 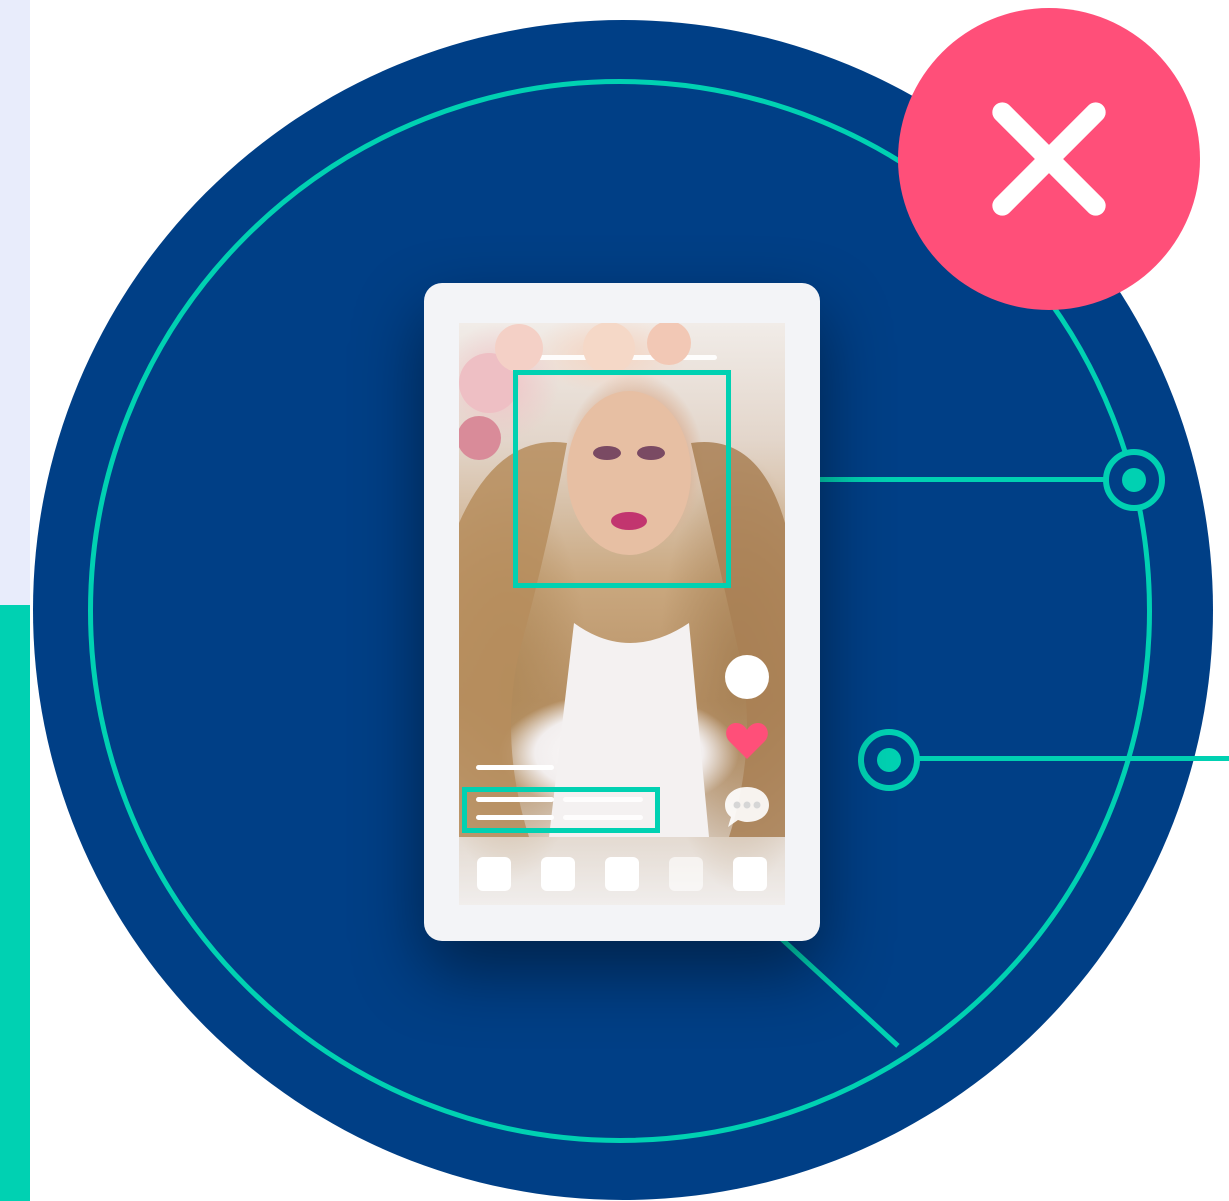 What do you see at coordinates (747, 807) in the screenshot?
I see `comment-bubble-icon` at bounding box center [747, 807].